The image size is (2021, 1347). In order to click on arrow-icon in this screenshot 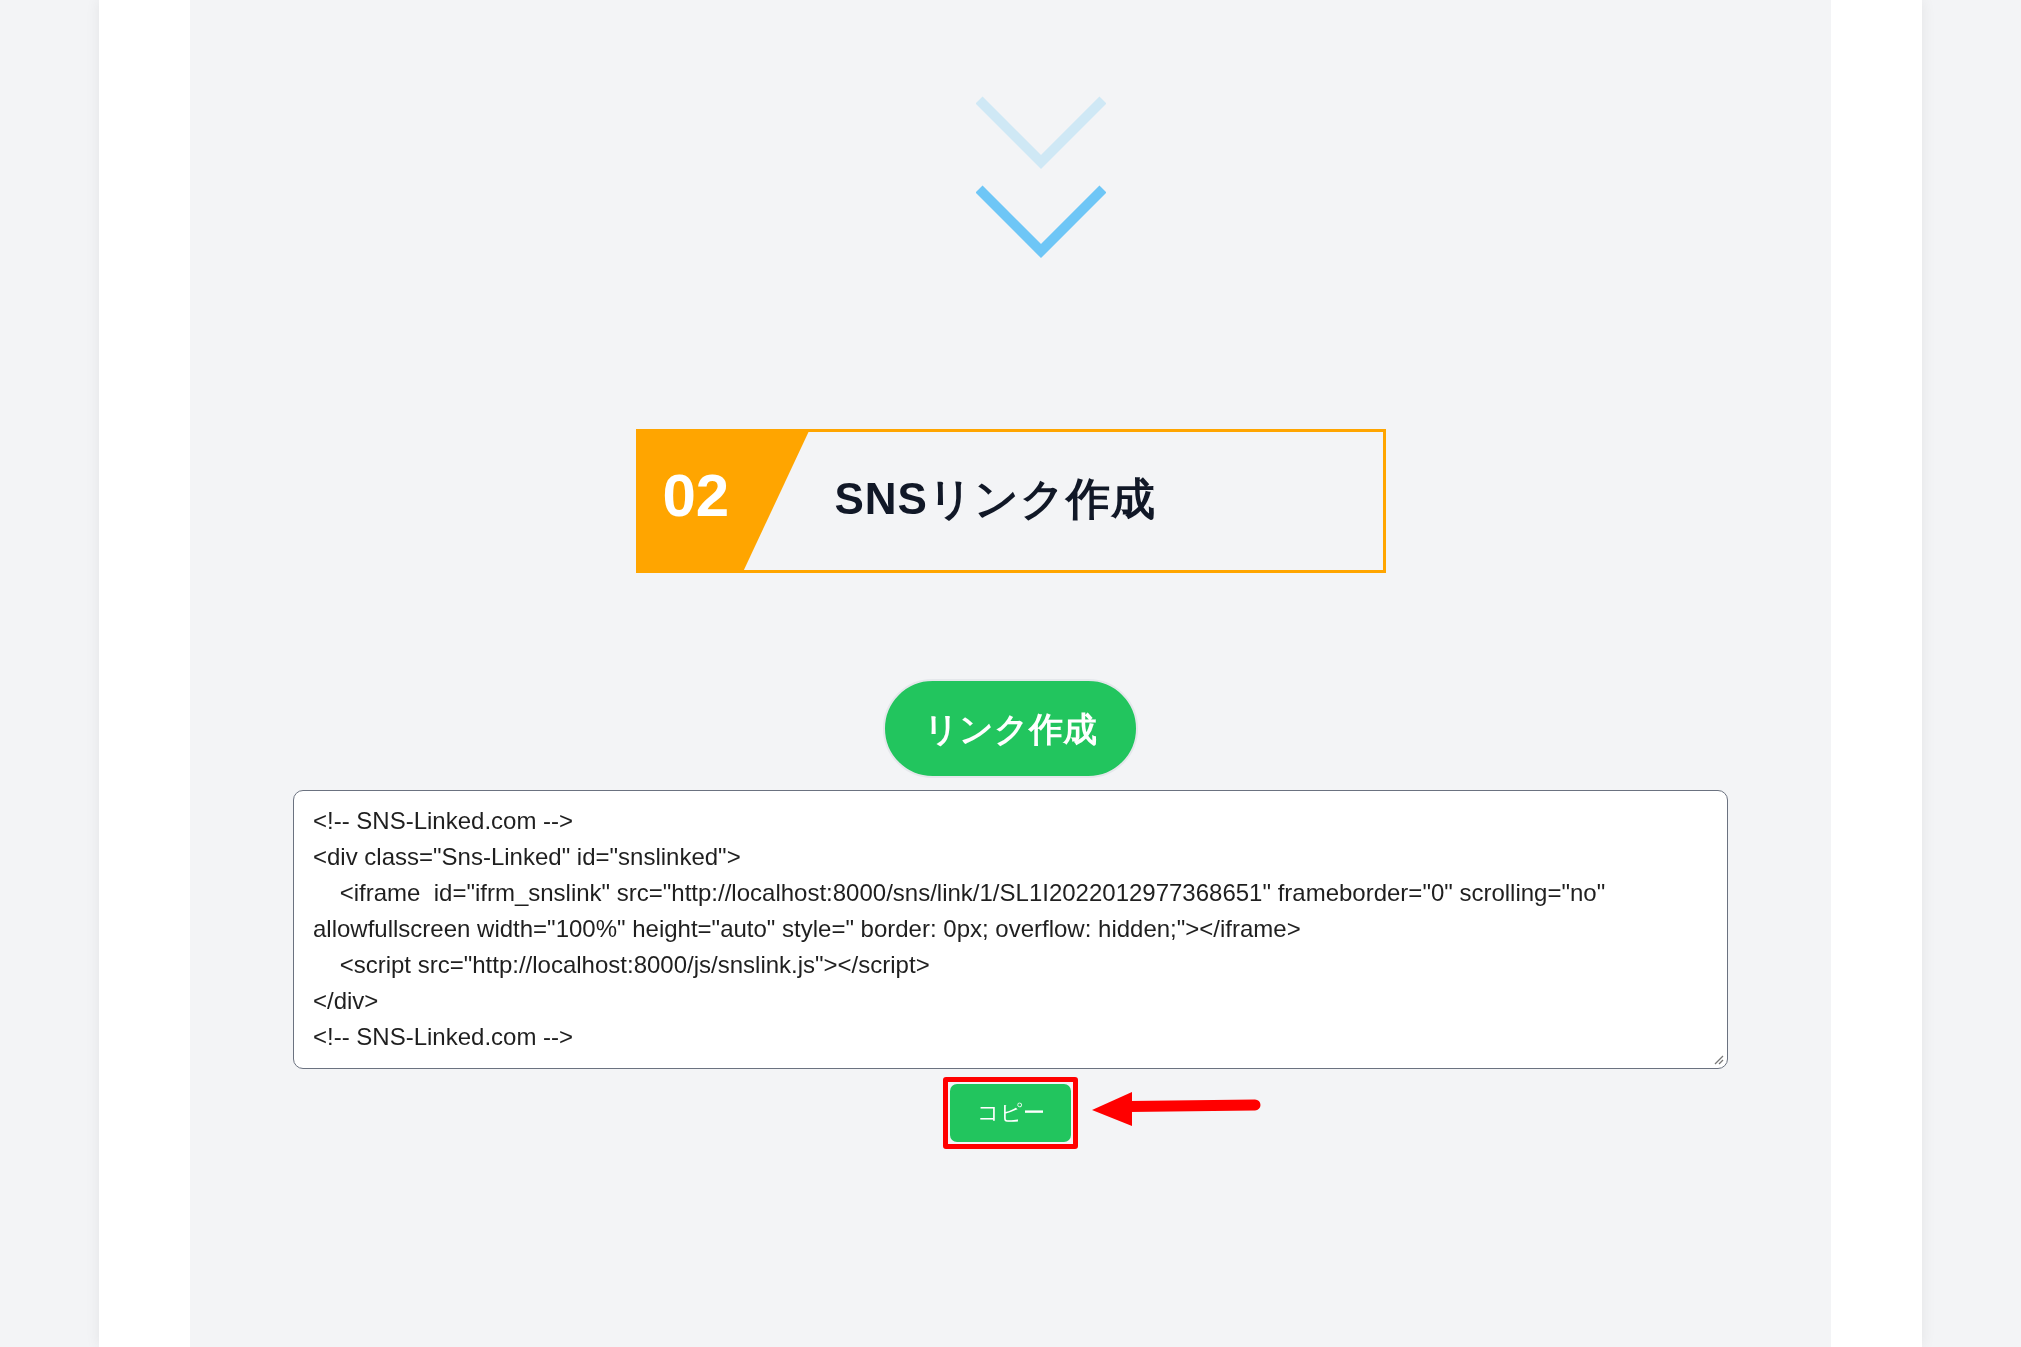, I will do `click(1176, 1109)`.